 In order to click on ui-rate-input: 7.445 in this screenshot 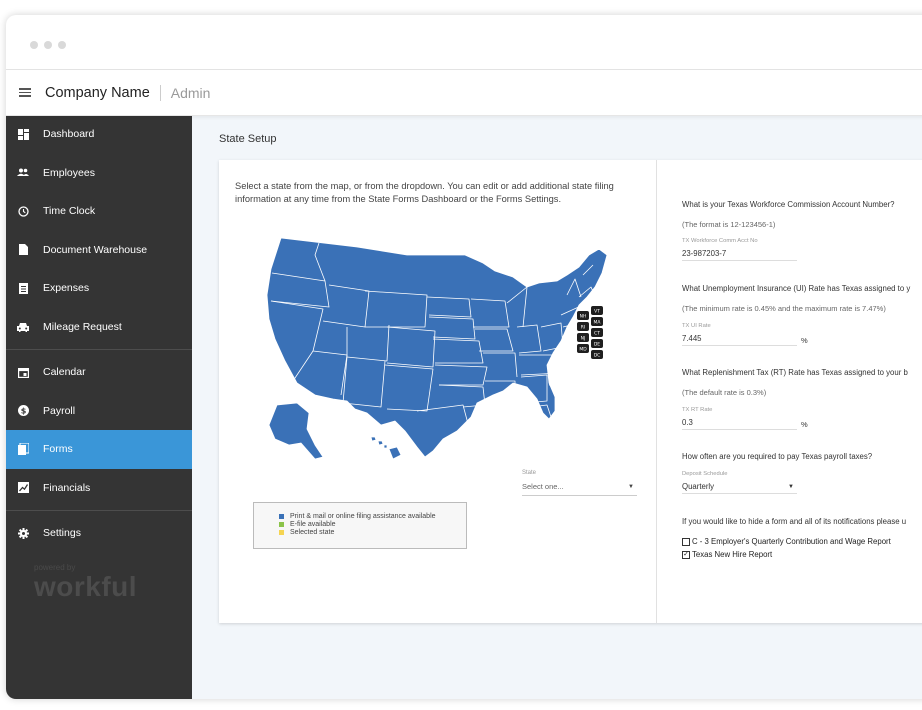, I will do `click(739, 340)`.